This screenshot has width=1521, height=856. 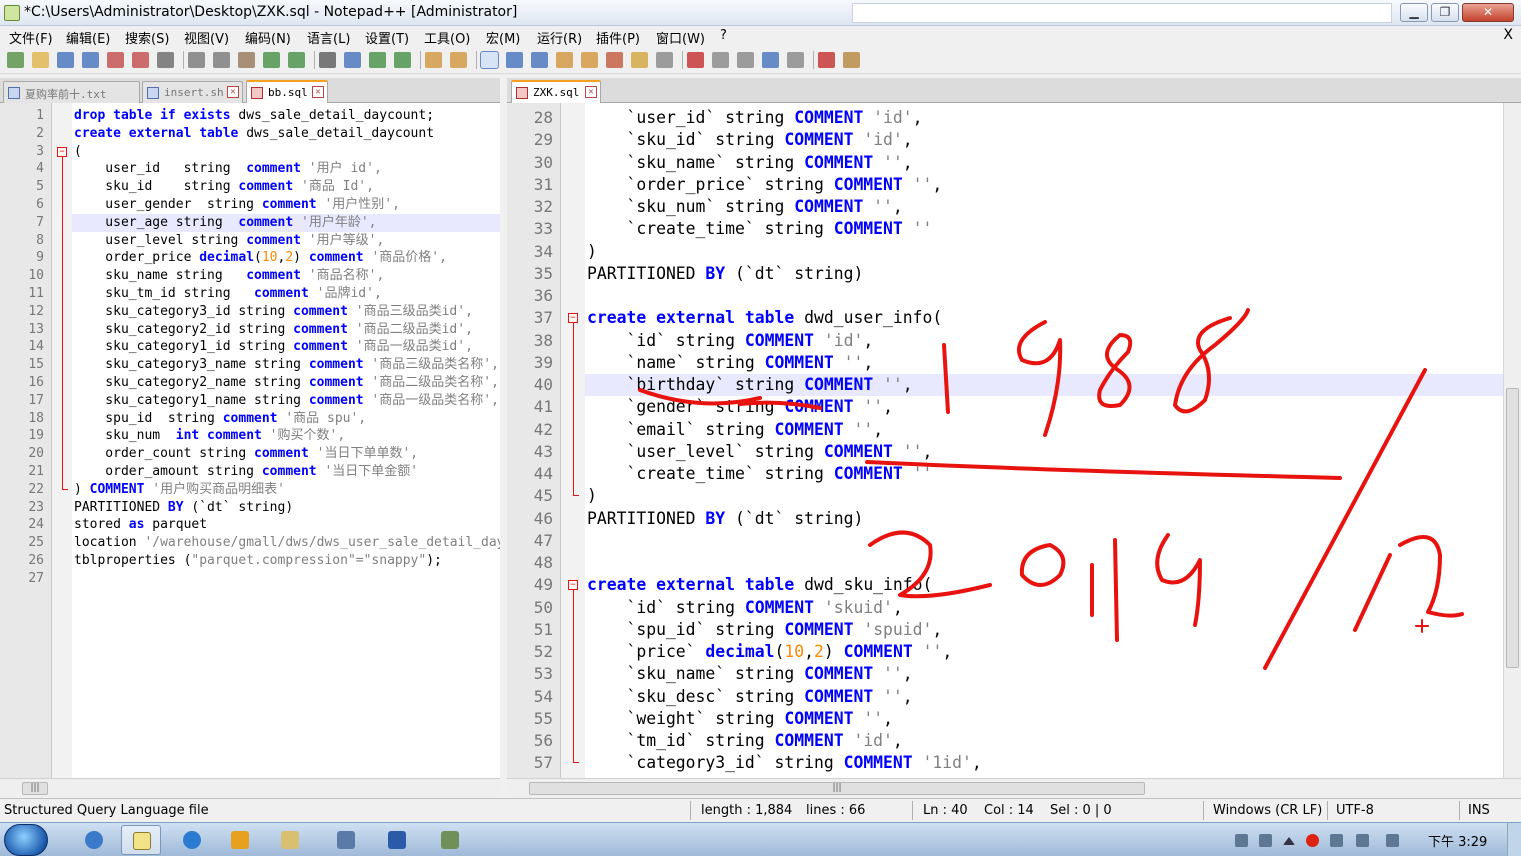 What do you see at coordinates (639, 60) in the screenshot?
I see `folder-workspace-icon` at bounding box center [639, 60].